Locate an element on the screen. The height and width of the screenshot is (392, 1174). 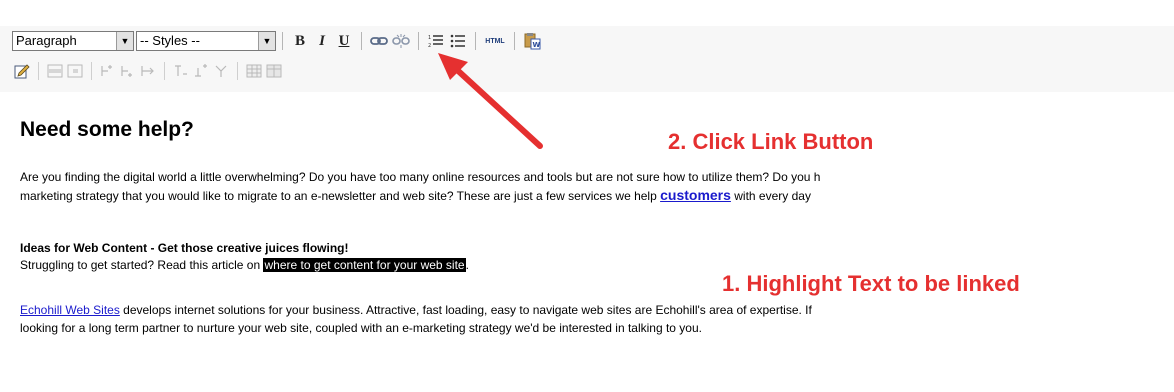
highlighted-text-selection: where to get content for your web site is located at coordinates (364, 265).